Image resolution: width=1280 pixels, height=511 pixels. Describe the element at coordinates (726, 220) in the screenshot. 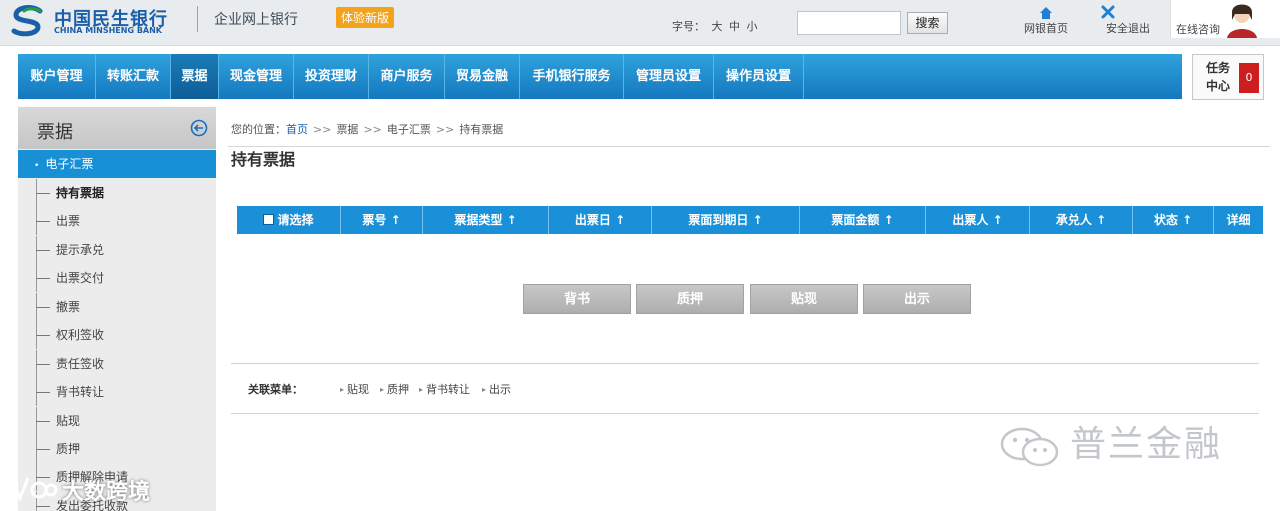

I see `column-maturity-date: 票面到期日 ↑` at that location.